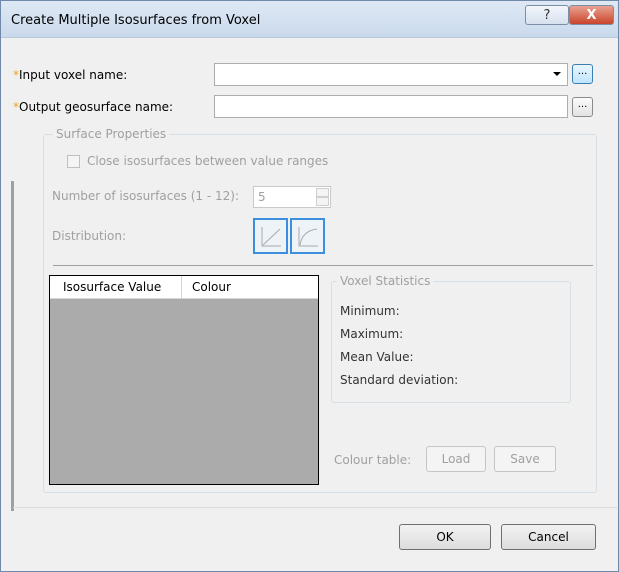 This screenshot has height=572, width=619. Describe the element at coordinates (391, 106) in the screenshot. I see `output-geosurface-input` at that location.